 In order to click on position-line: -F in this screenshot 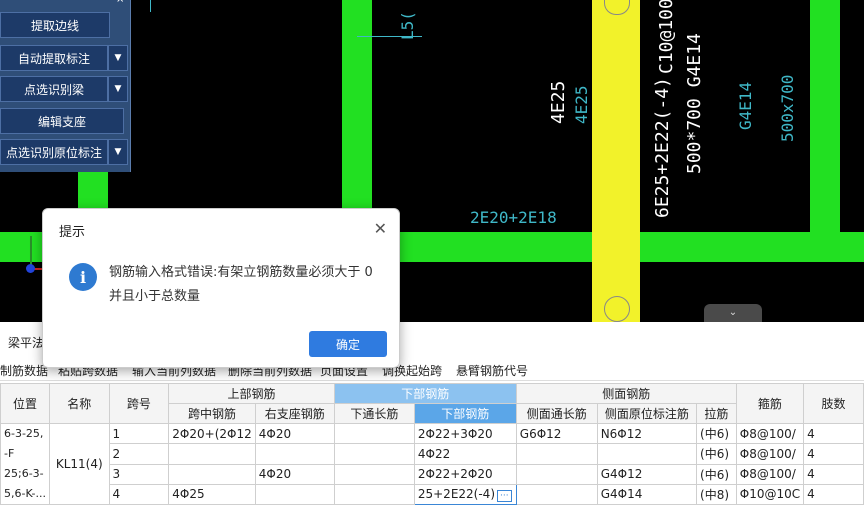, I will do `click(9, 453)`.